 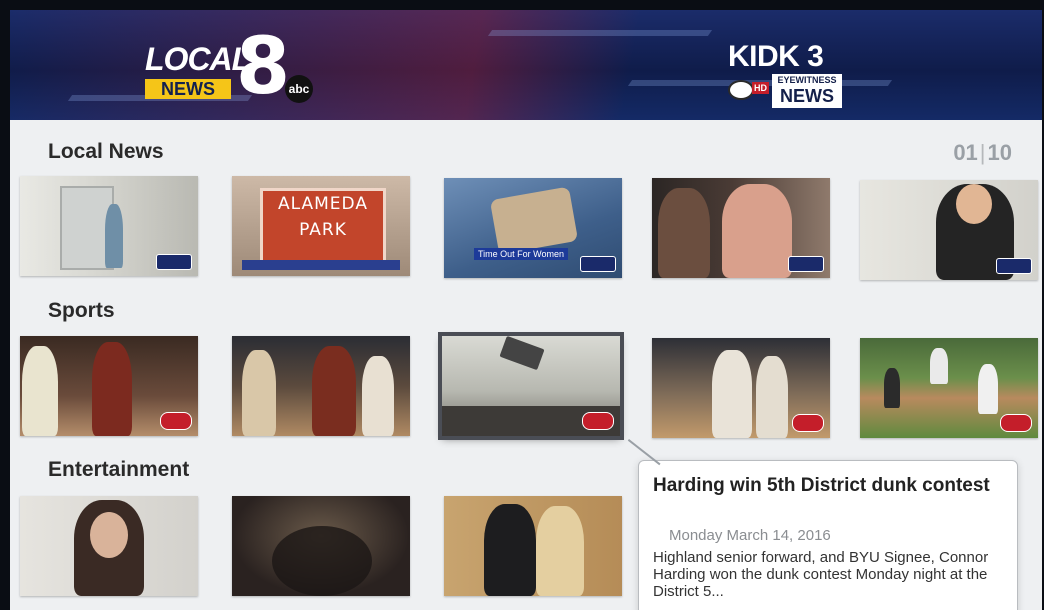 What do you see at coordinates (114, 236) in the screenshot?
I see `figure-silhouette` at bounding box center [114, 236].